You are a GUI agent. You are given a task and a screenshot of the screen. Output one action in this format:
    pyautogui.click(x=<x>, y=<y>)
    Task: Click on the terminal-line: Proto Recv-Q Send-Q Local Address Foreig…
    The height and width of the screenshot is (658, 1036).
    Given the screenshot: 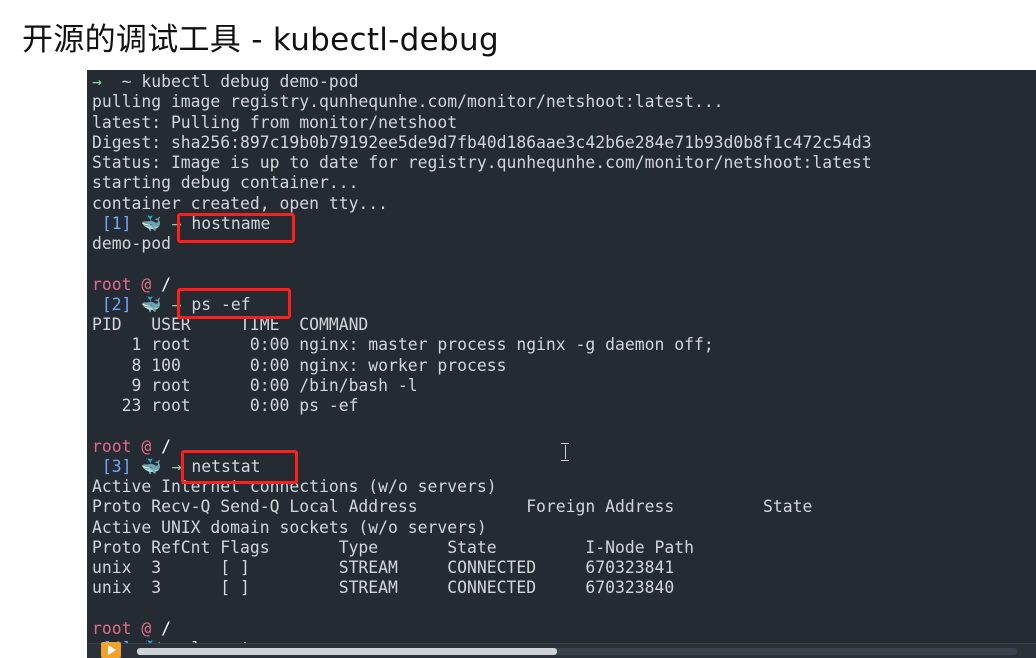 What is the action you would take?
    pyautogui.click(x=564, y=507)
    